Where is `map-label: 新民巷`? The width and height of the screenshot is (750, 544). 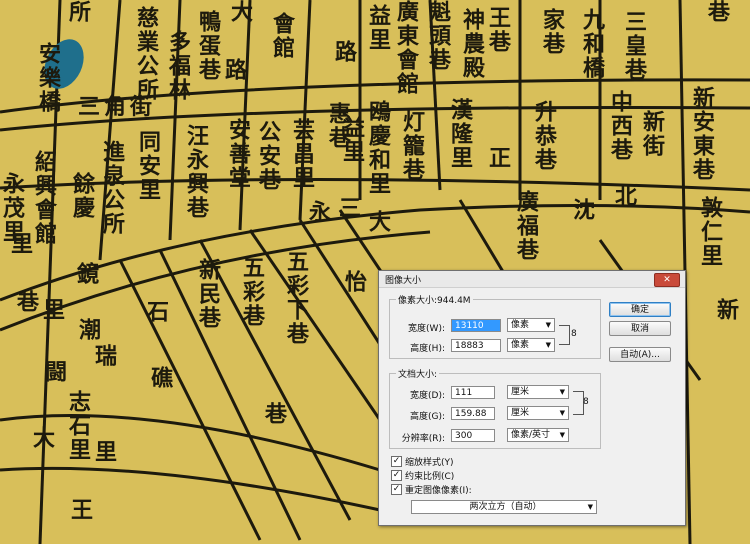
map-label: 新民巷 is located at coordinates (208, 294).